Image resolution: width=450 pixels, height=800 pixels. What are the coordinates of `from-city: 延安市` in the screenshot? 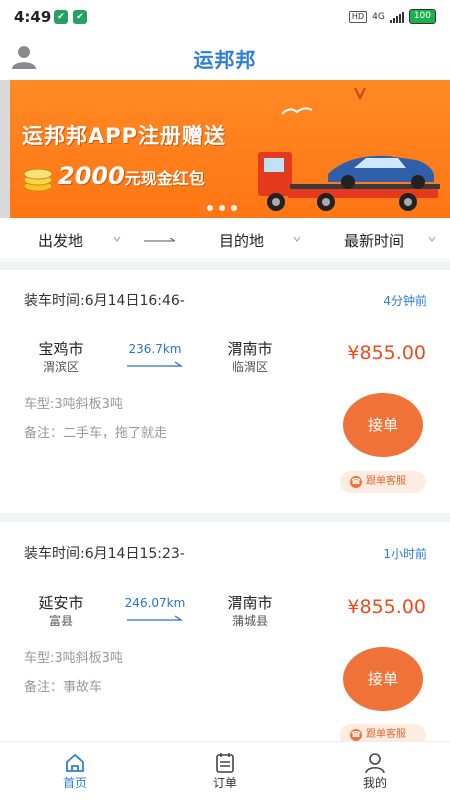 It's located at (61, 603).